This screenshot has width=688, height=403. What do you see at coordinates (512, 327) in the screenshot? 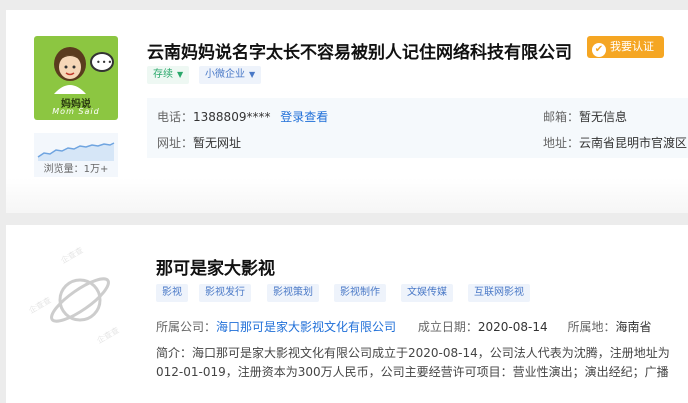
I see `founded-date-value: 2020-08-14` at bounding box center [512, 327].